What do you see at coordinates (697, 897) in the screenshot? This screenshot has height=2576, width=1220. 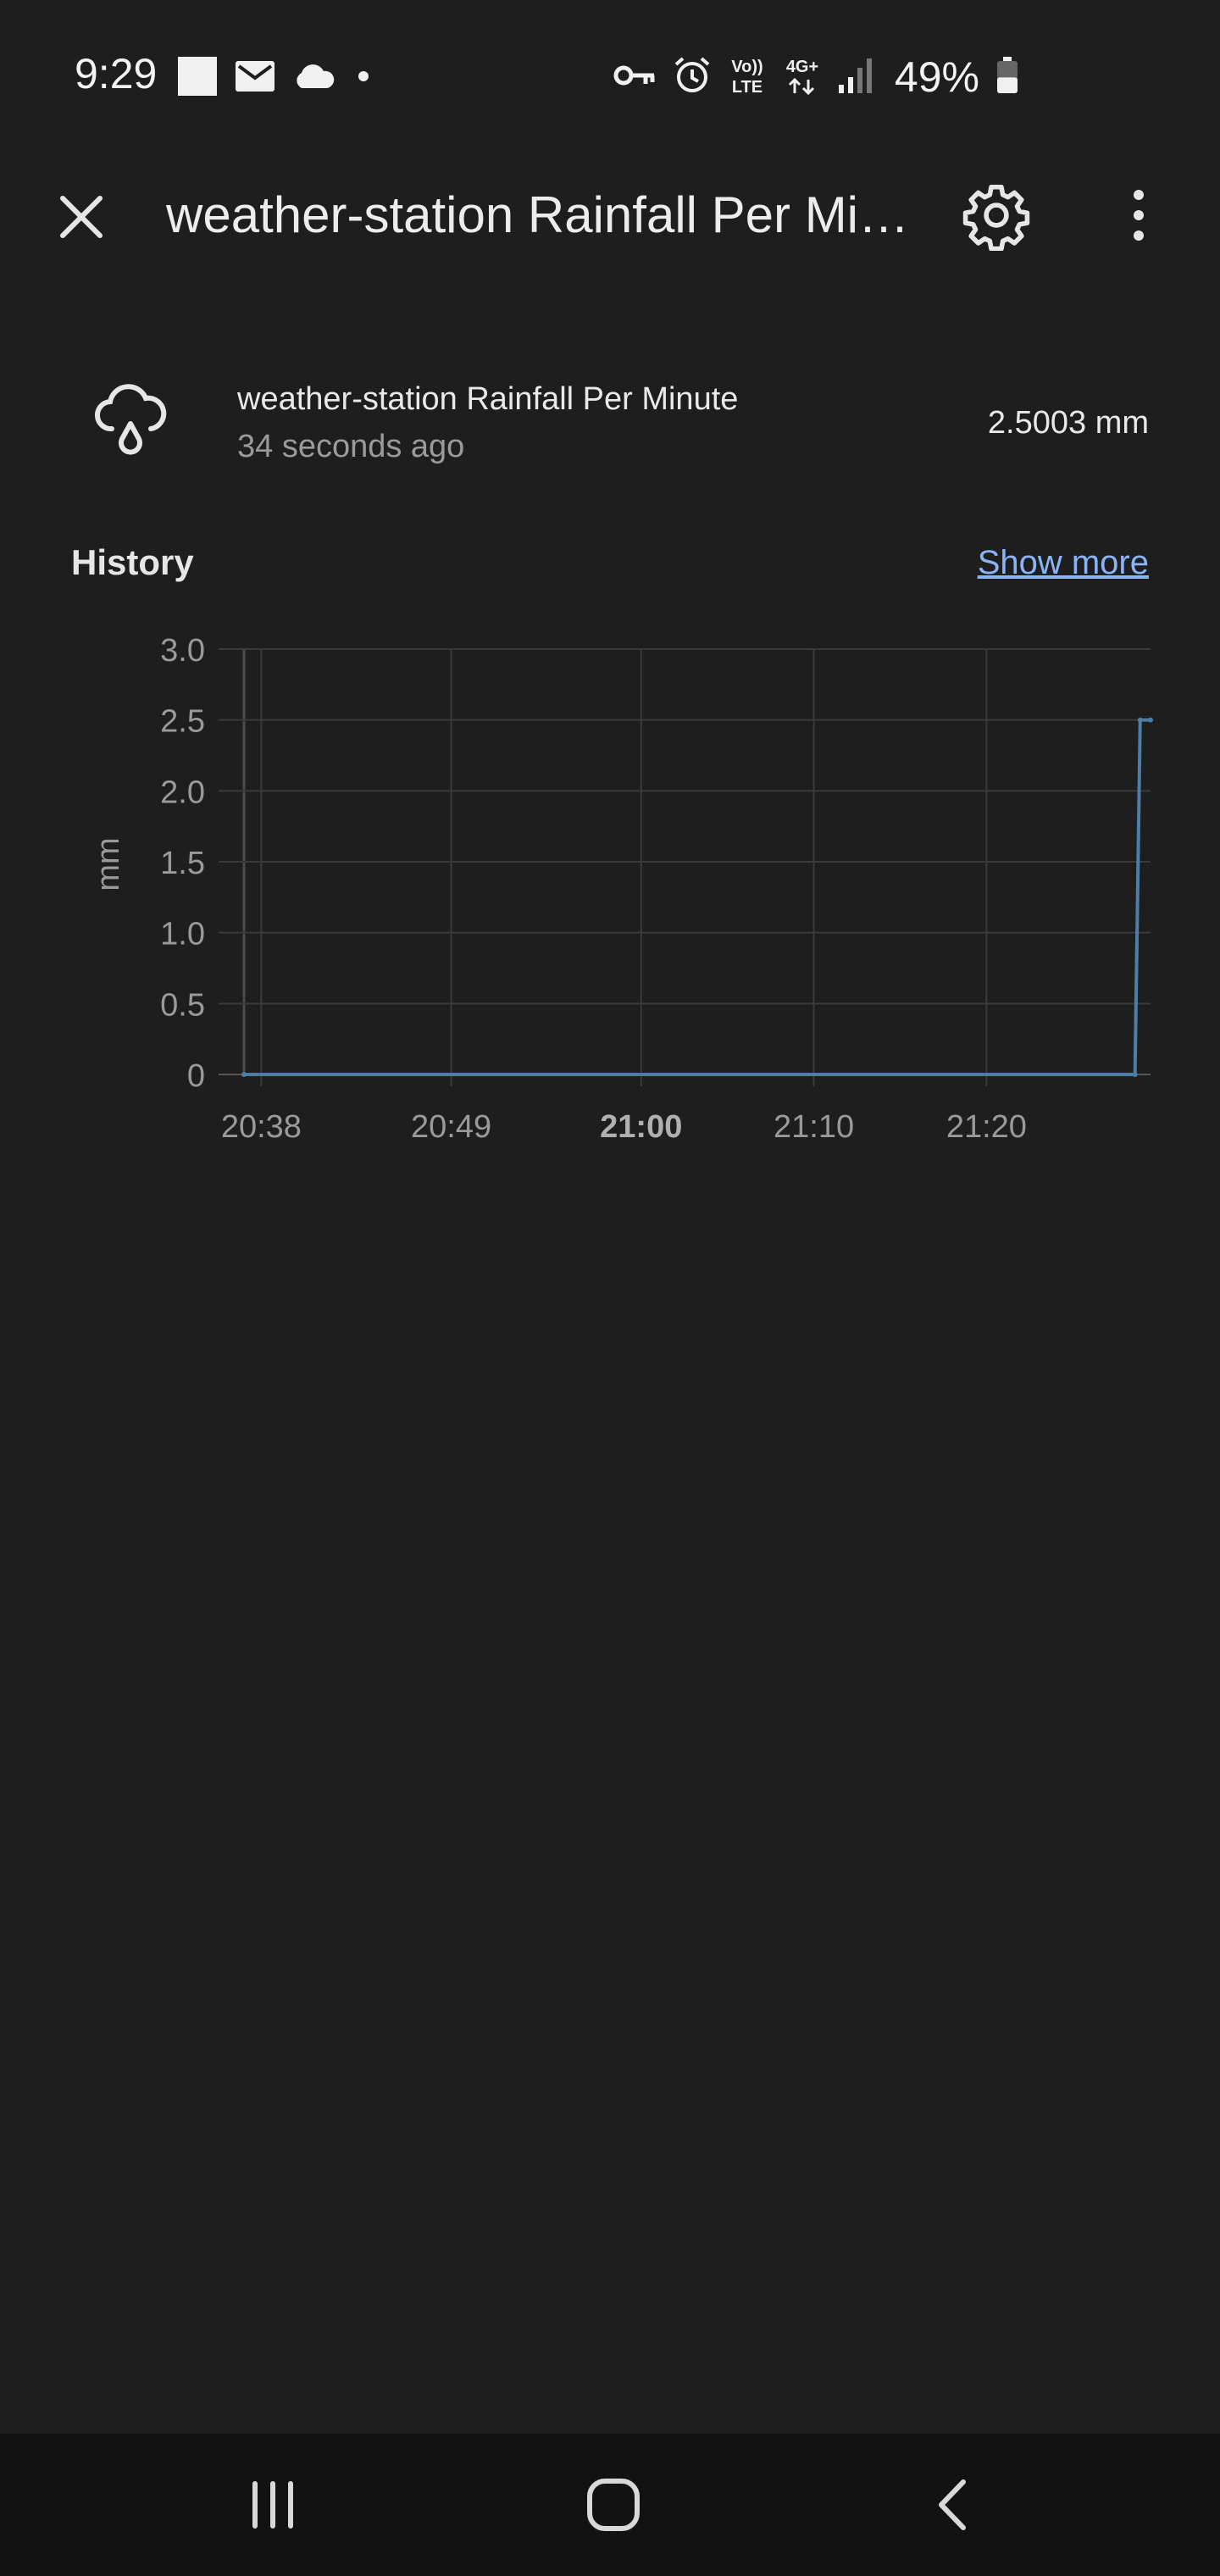 I see `series-line` at bounding box center [697, 897].